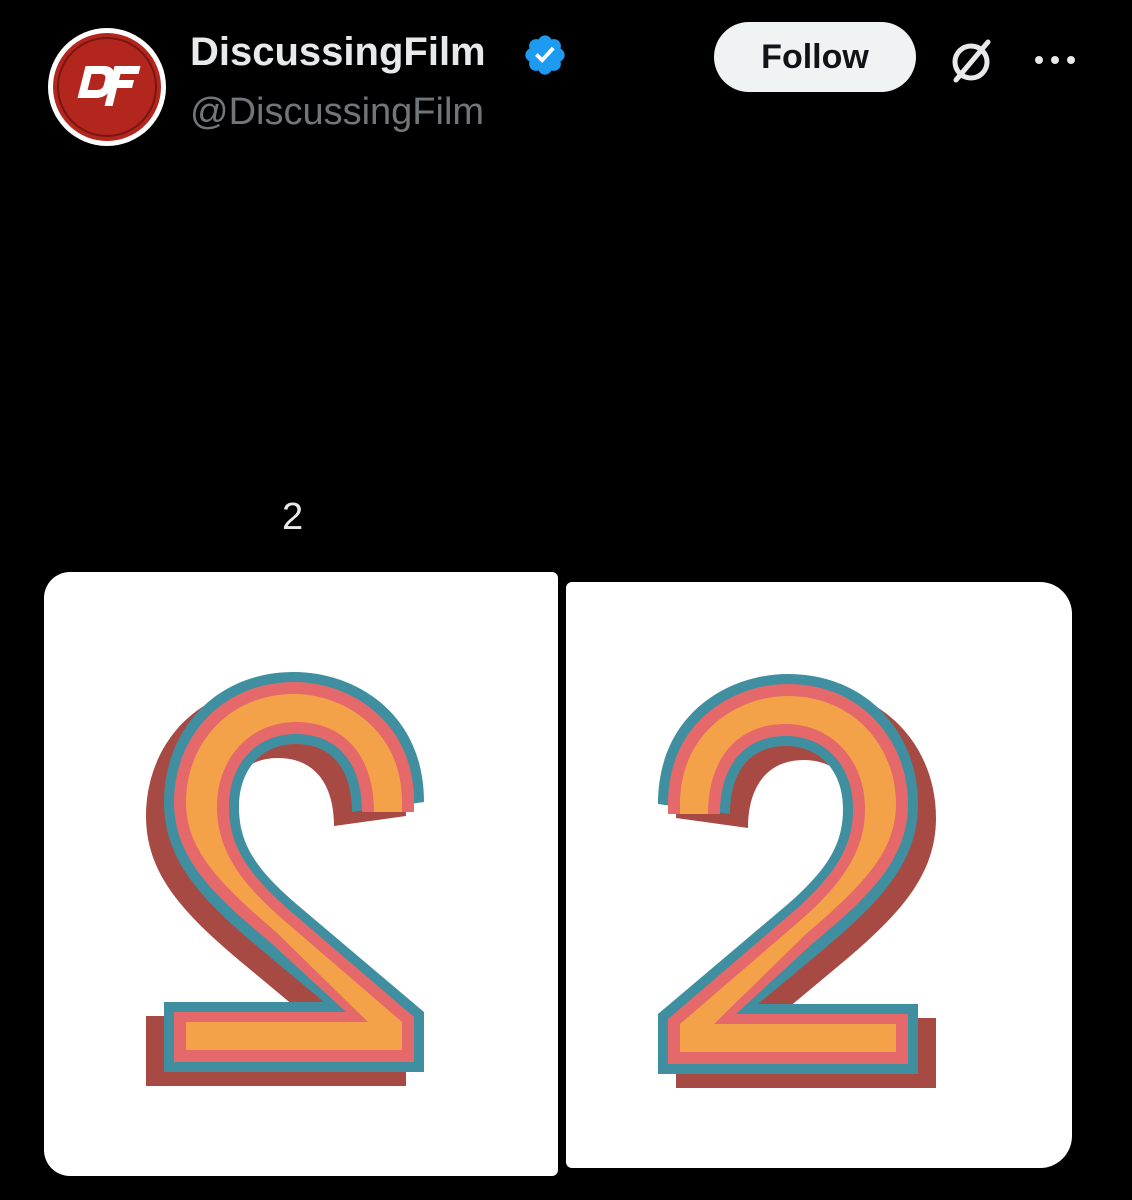 This screenshot has height=1200, width=1132. What do you see at coordinates (545, 55) in the screenshot?
I see `verified-badge-icon` at bounding box center [545, 55].